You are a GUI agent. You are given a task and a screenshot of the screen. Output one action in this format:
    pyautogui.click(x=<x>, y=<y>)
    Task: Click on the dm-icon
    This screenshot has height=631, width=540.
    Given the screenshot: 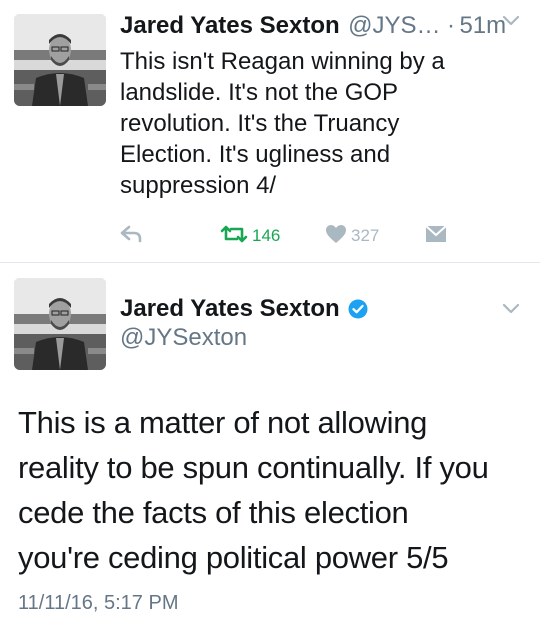 What is the action you would take?
    pyautogui.click(x=436, y=236)
    